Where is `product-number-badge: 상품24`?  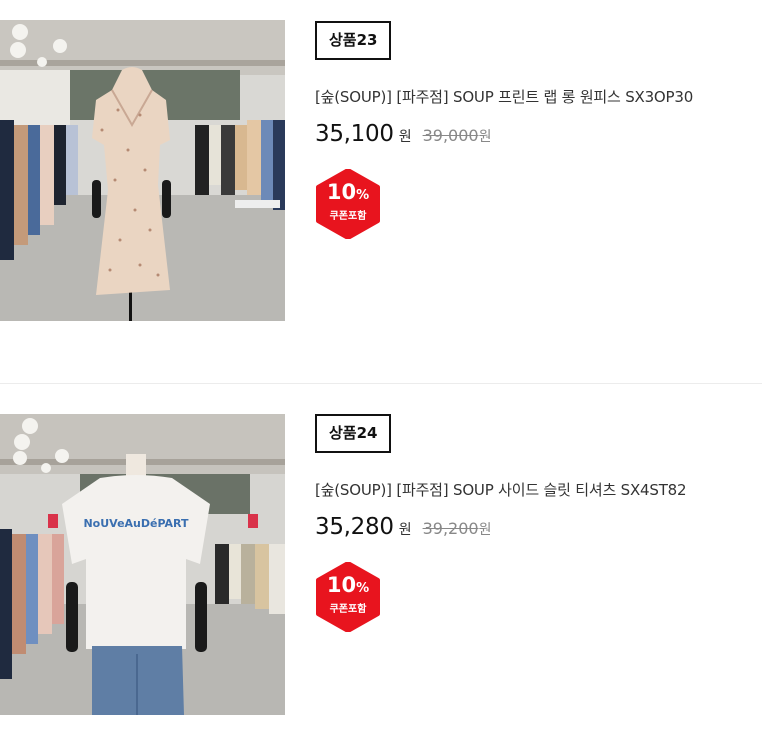 product-number-badge: 상품24 is located at coordinates (353, 433).